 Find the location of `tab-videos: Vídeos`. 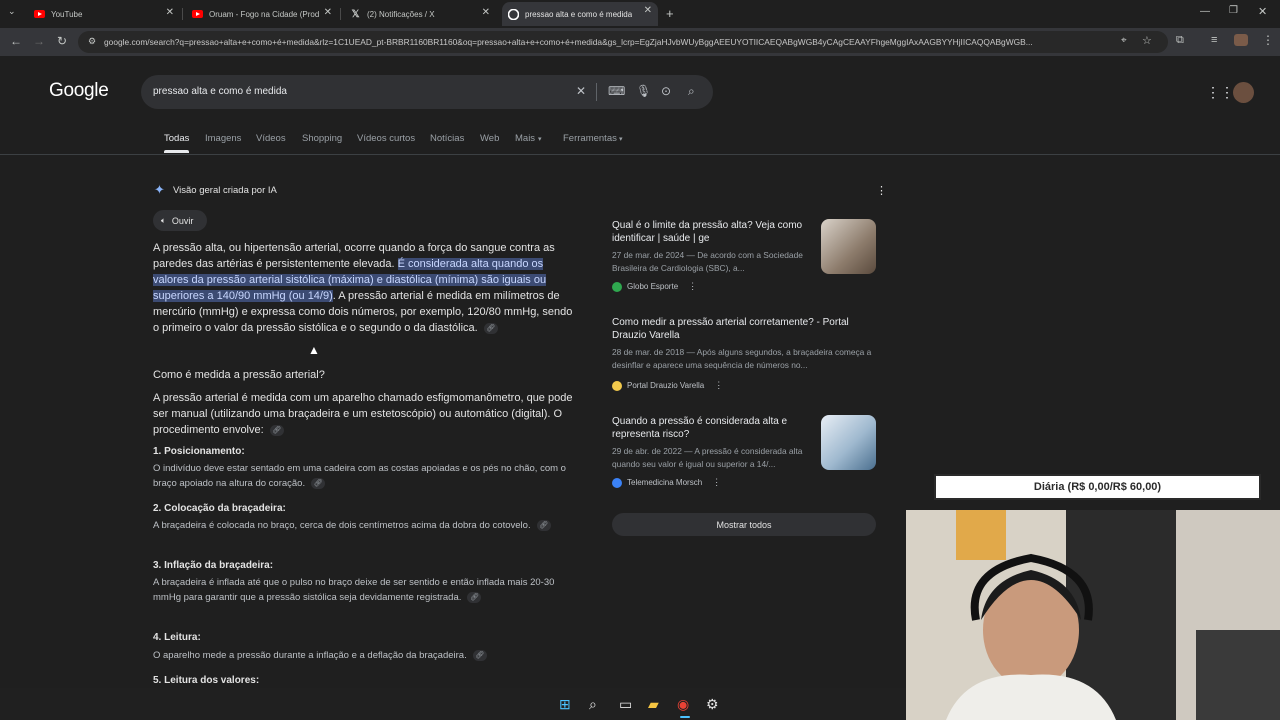

tab-videos: Vídeos is located at coordinates (271, 138).